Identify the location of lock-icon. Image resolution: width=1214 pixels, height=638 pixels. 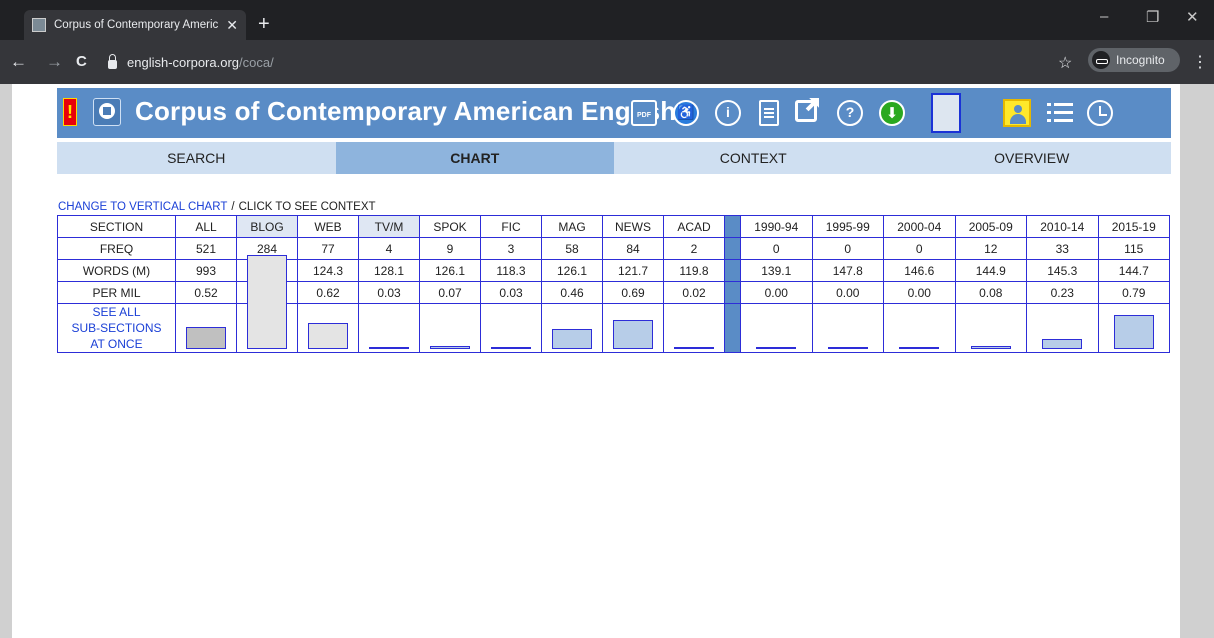
(112, 61).